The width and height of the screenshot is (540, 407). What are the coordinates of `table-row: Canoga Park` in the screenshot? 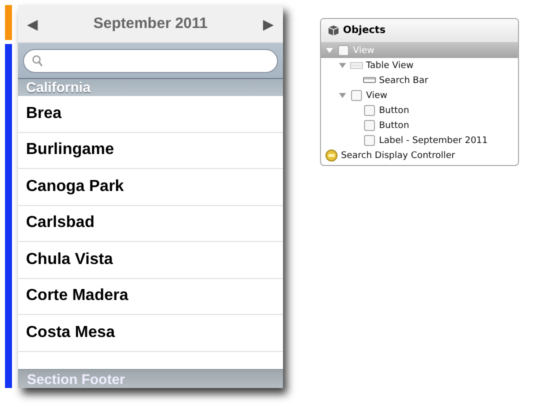 It's located at (150, 187).